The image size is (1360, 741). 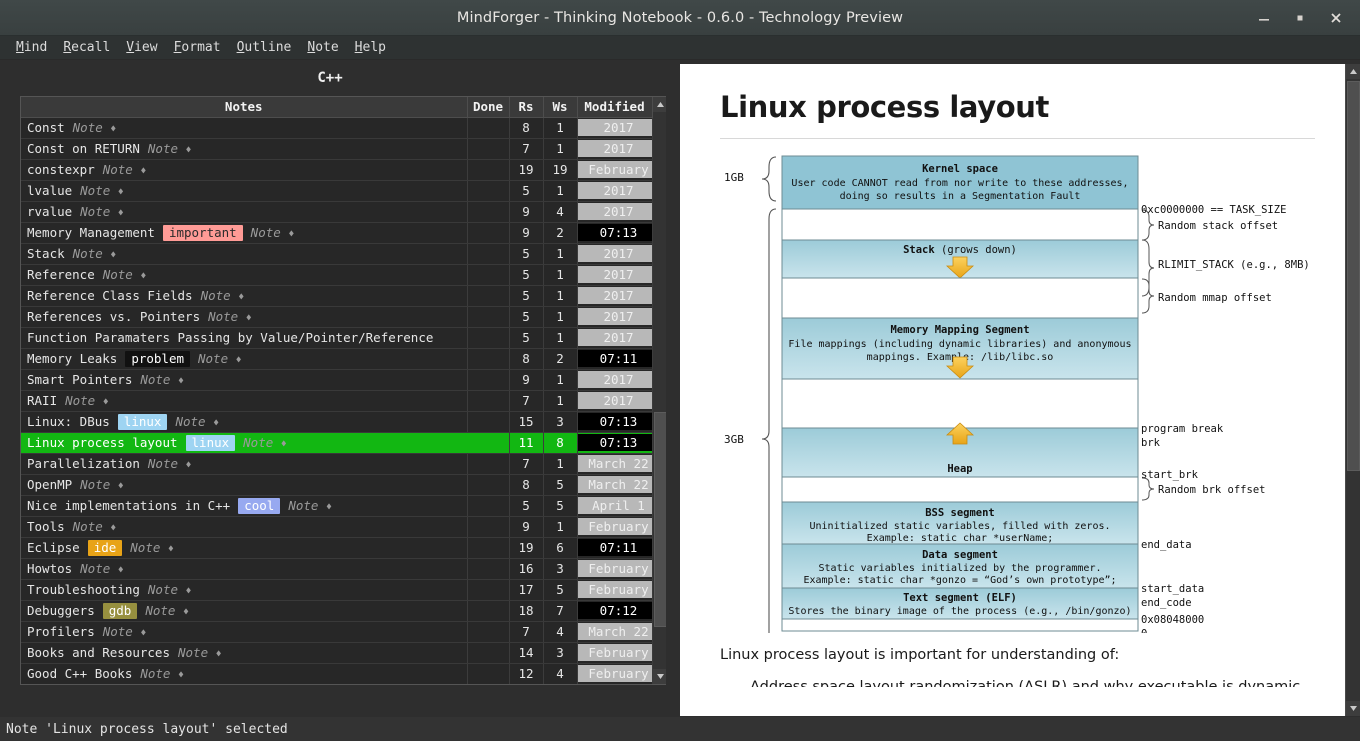 What do you see at coordinates (147, 729) in the screenshot?
I see `status-message: Note 'Linux process layout' selected` at bounding box center [147, 729].